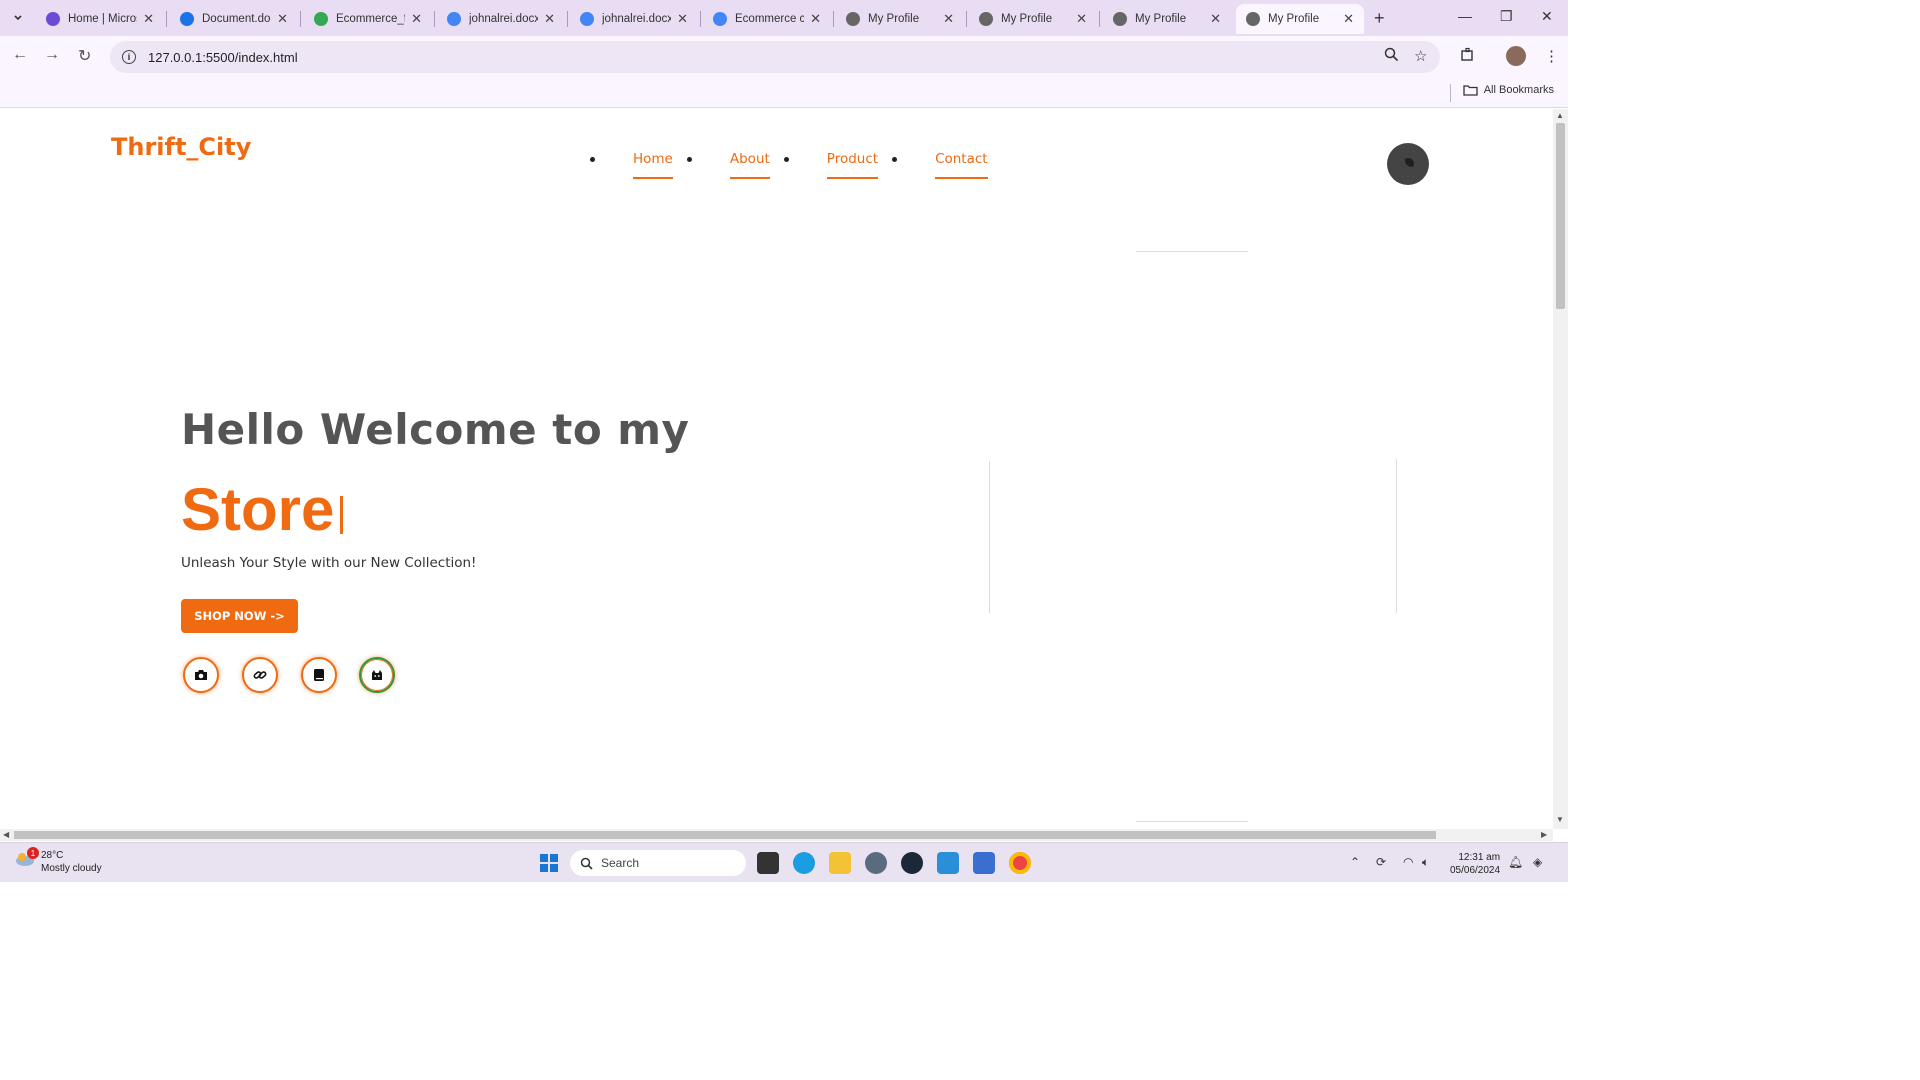  I want to click on restore-button: ❐, so click(1506, 16).